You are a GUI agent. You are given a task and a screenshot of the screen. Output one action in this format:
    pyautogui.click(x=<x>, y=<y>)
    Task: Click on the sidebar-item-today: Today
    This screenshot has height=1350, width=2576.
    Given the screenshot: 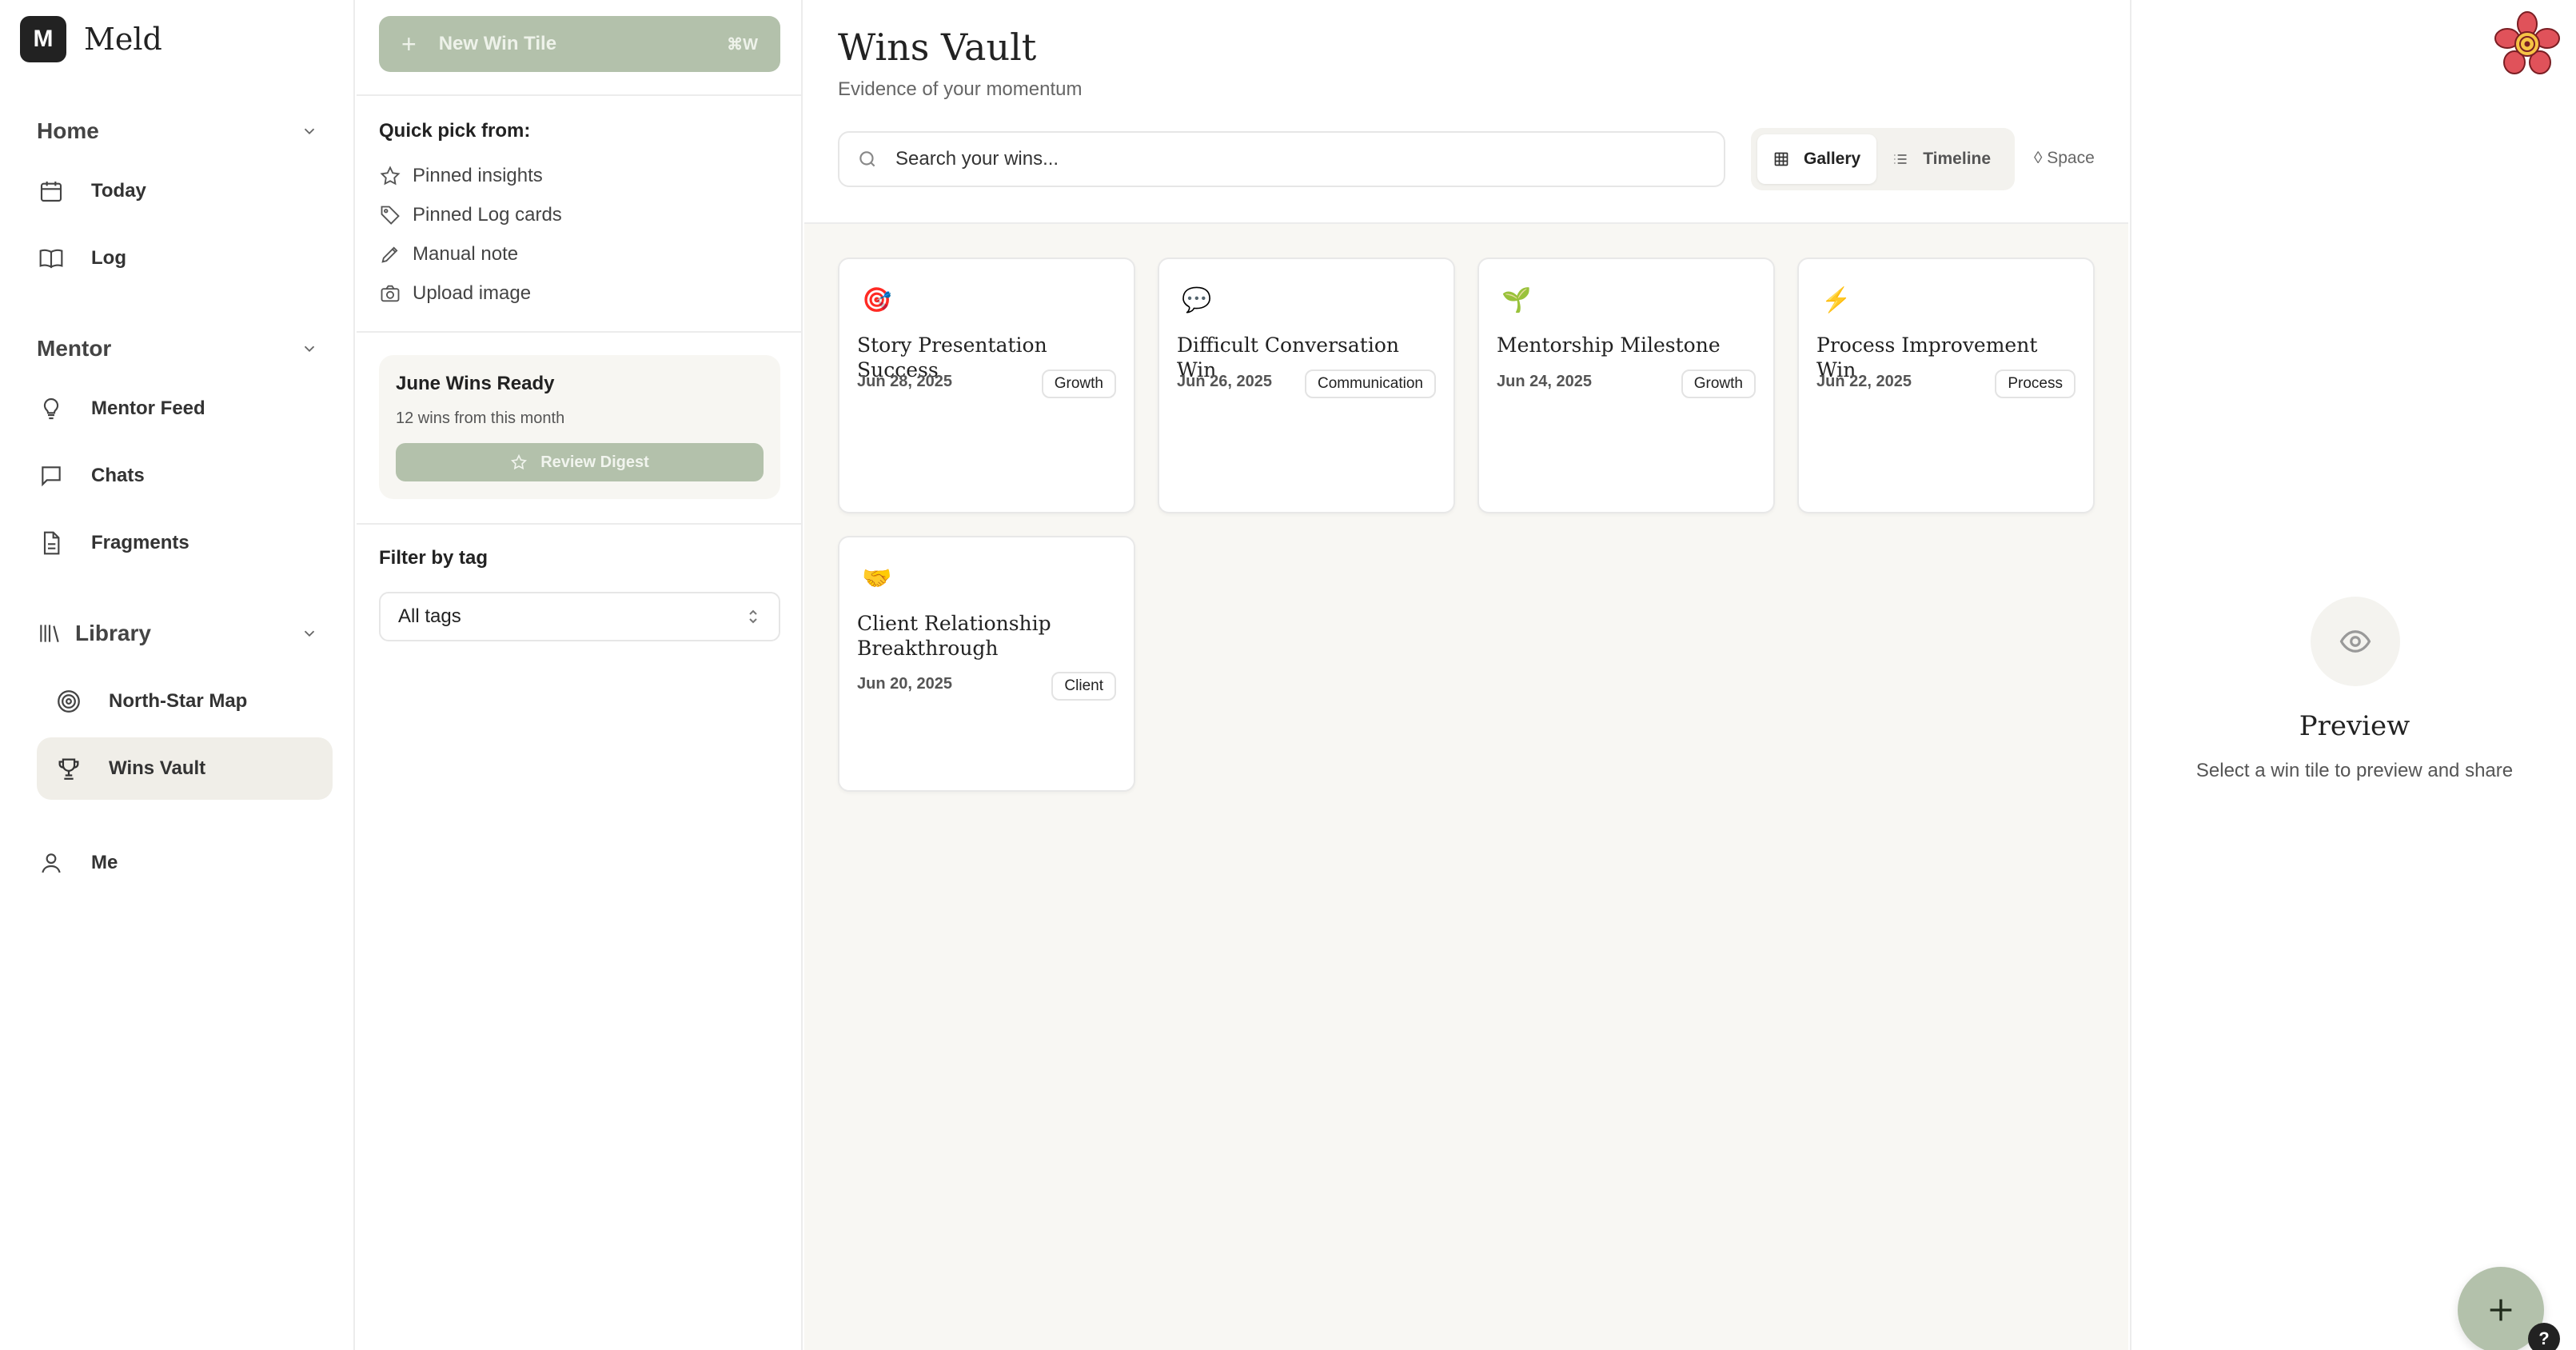 What is the action you would take?
    pyautogui.click(x=185, y=191)
    